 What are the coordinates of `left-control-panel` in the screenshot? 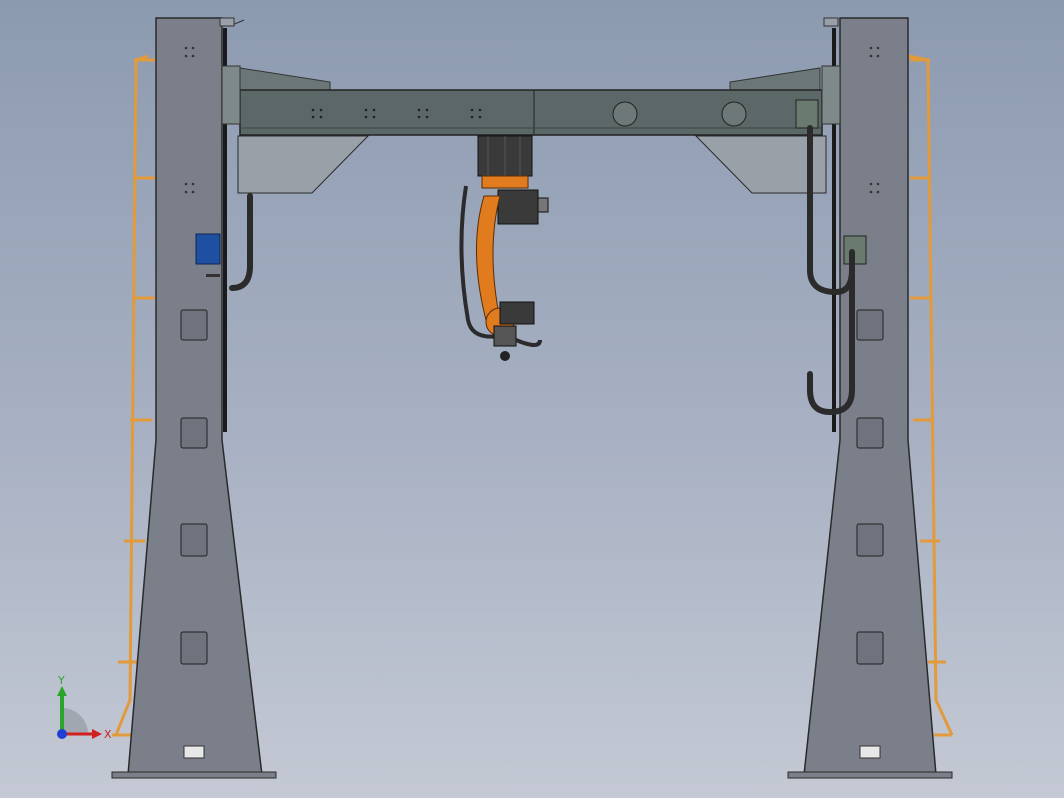 It's located at (208, 249).